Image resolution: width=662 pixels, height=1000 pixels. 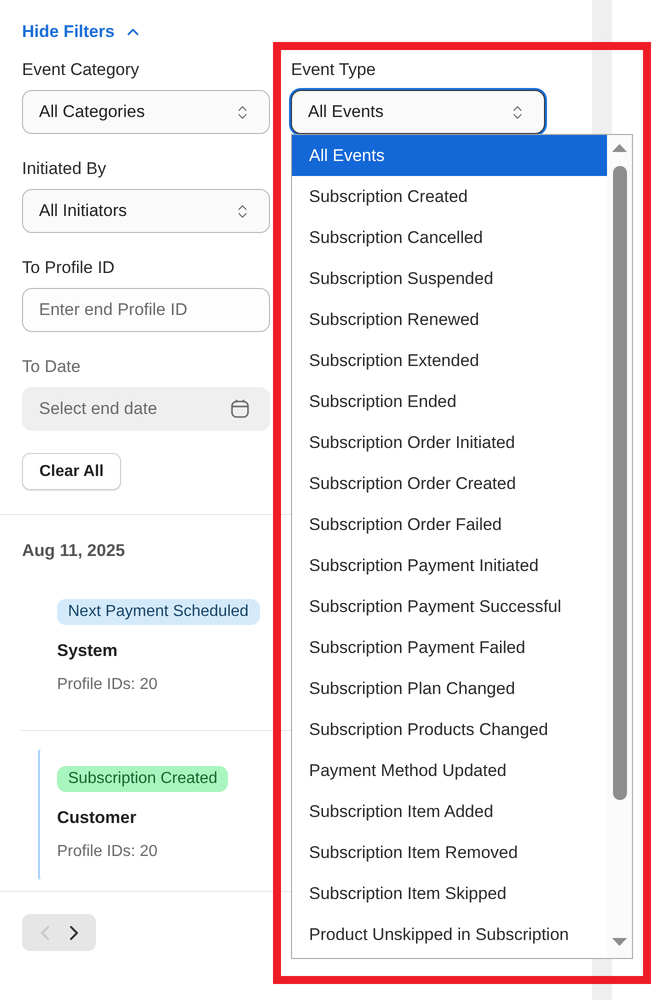 What do you see at coordinates (142, 779) in the screenshot?
I see `event-type-badge: Subscription Created` at bounding box center [142, 779].